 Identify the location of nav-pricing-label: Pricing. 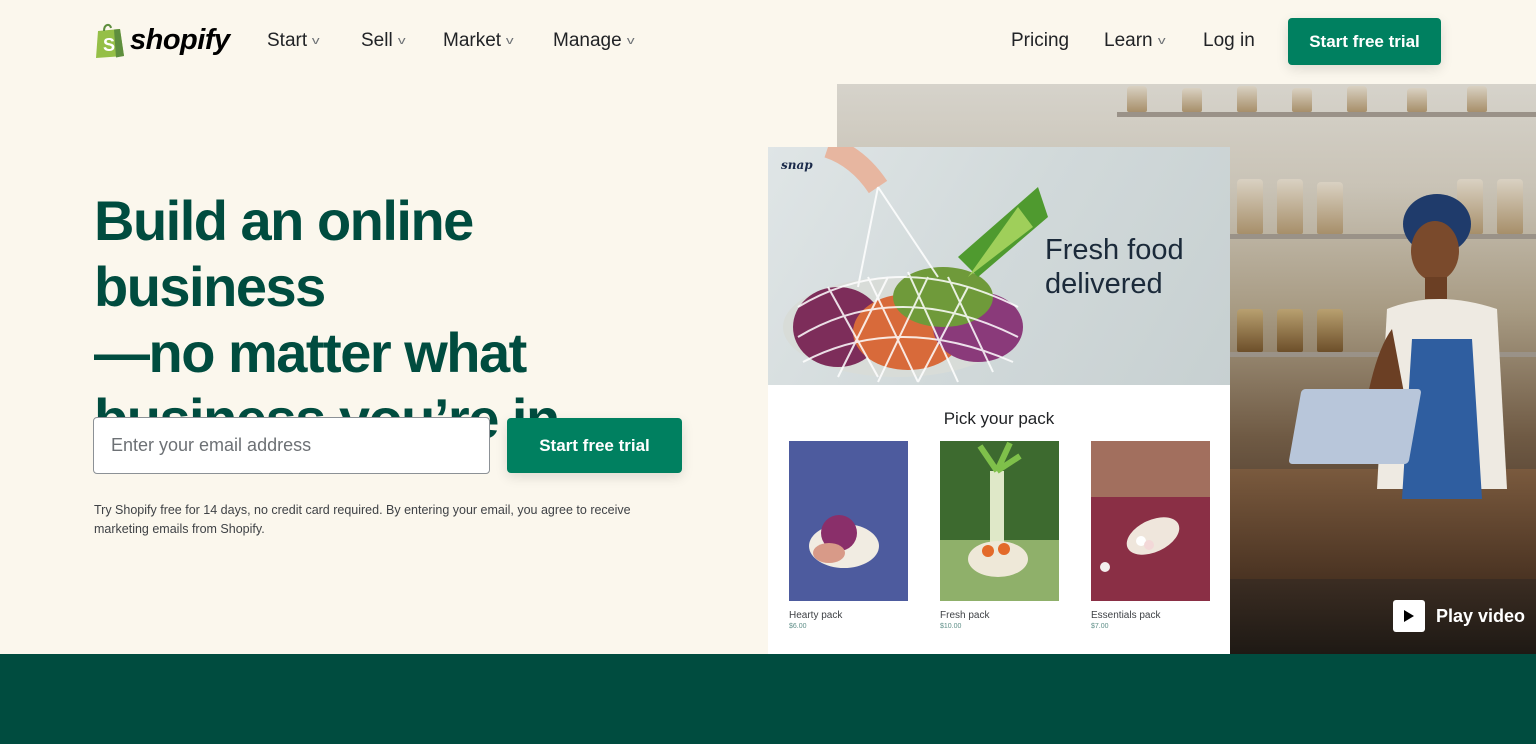
(1040, 40).